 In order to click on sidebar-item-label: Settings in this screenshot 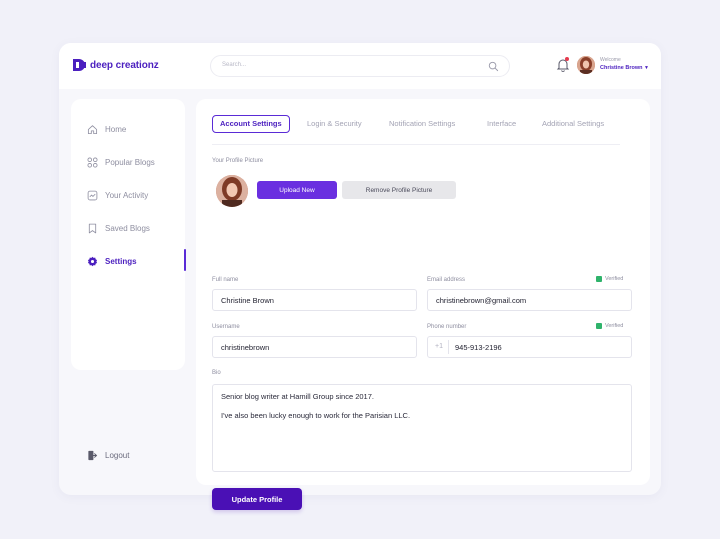, I will do `click(121, 261)`.